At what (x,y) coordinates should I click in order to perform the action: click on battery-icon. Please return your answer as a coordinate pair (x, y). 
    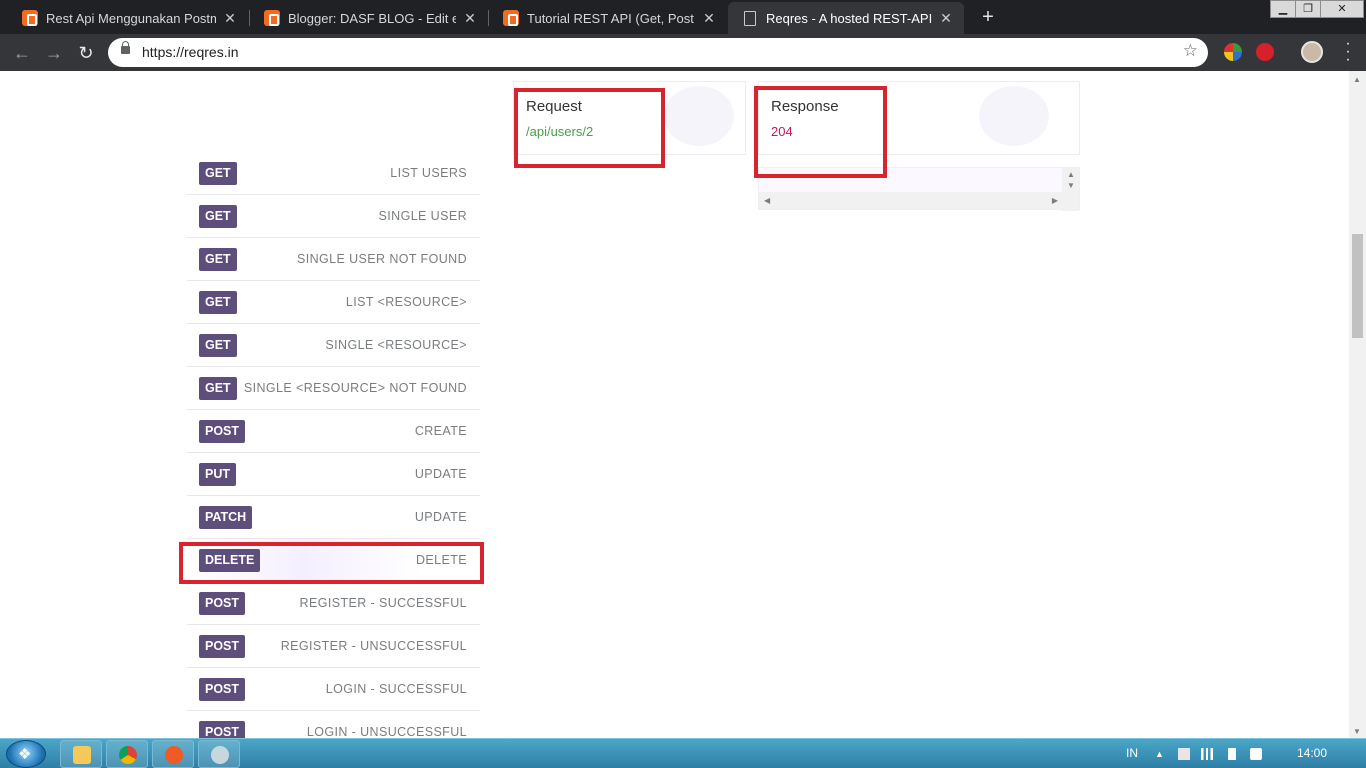
    Looking at the image, I should click on (1232, 754).